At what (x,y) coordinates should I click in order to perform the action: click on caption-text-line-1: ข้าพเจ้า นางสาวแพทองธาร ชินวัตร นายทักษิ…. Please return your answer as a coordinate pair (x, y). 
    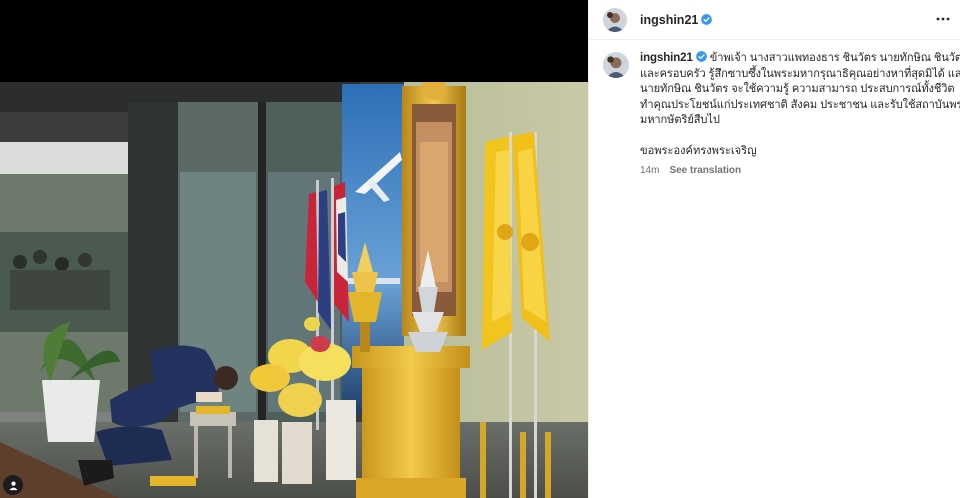
    Looking at the image, I should click on (834, 58).